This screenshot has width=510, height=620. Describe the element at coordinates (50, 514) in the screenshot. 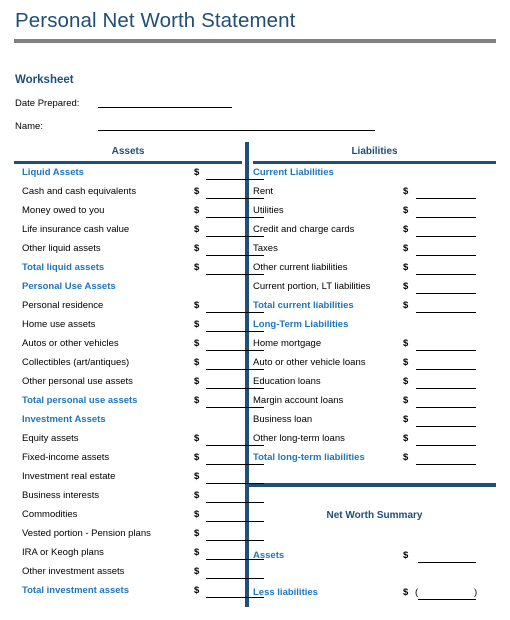

I see `asset-line-label: Commodities` at that location.